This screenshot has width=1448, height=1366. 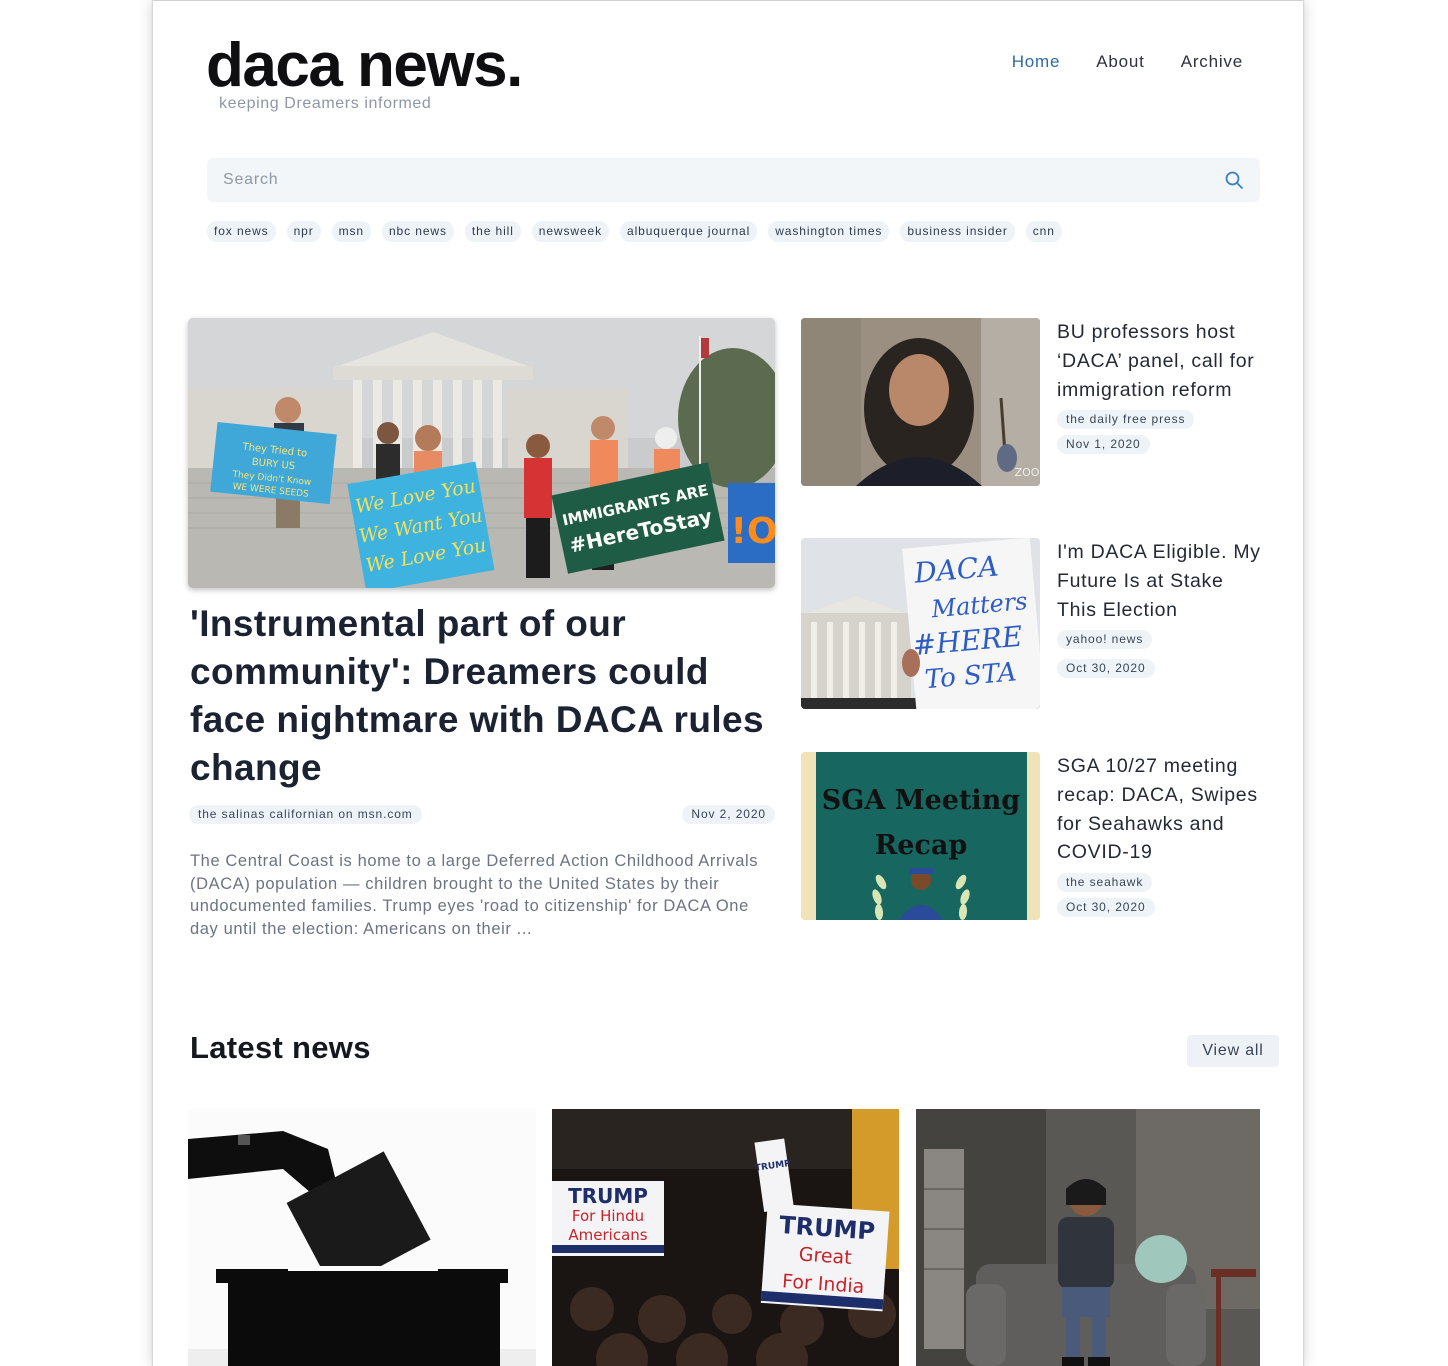 What do you see at coordinates (492, 231) in the screenshot?
I see `source-tag: the hill` at bounding box center [492, 231].